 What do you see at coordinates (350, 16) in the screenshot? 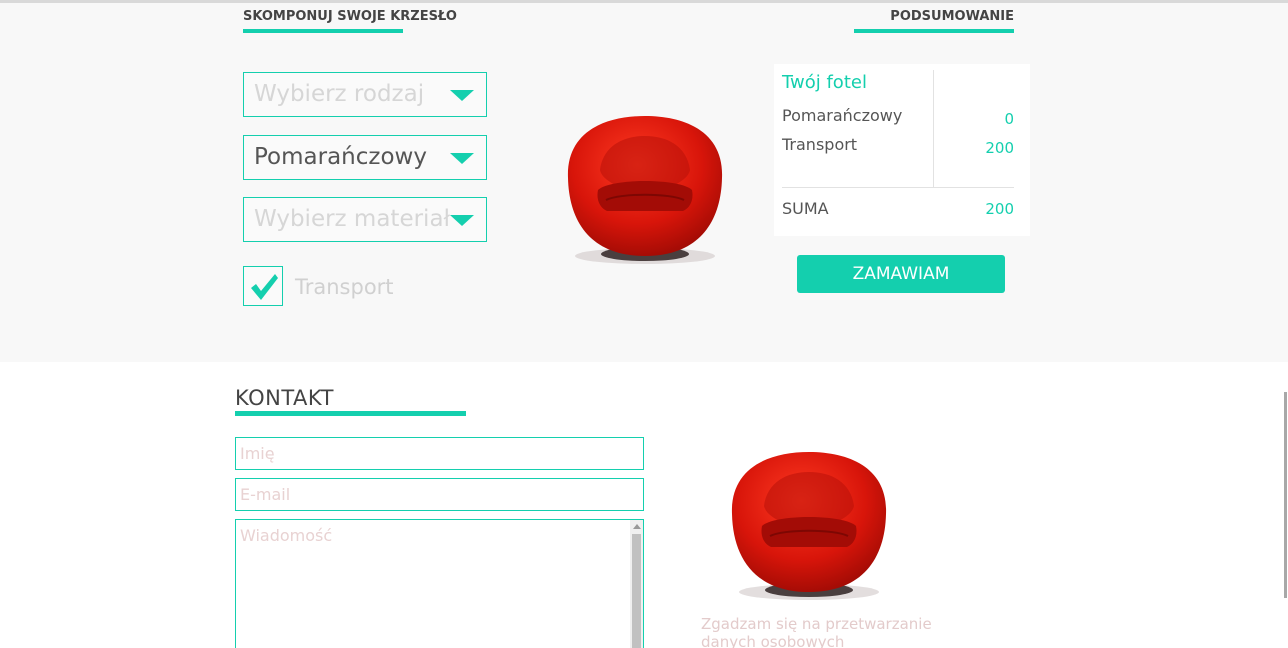
I see `configurator-title: SKOMPONUJ SWOJE KRZESŁO` at bounding box center [350, 16].